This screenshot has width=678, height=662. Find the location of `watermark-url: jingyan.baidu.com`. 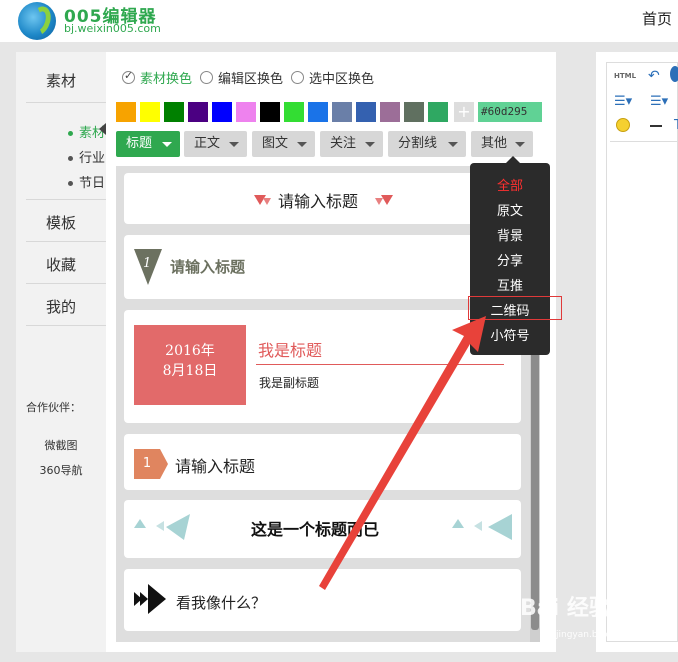

watermark-url: jingyan.baidu.com is located at coordinates (598, 635).